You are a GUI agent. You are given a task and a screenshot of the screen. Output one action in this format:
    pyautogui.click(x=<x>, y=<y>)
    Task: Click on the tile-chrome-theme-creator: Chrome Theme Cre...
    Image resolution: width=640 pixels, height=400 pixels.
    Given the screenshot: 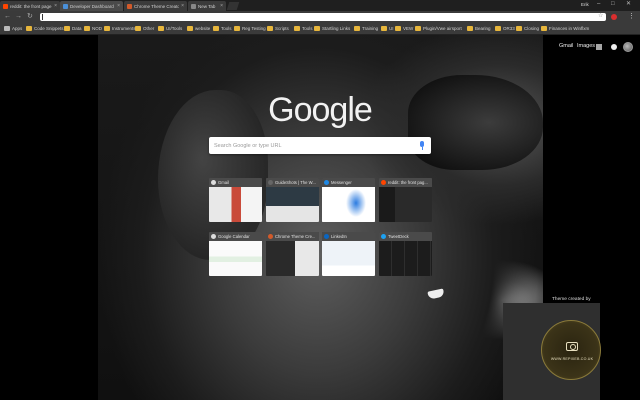 What is the action you would take?
    pyautogui.click(x=292, y=254)
    